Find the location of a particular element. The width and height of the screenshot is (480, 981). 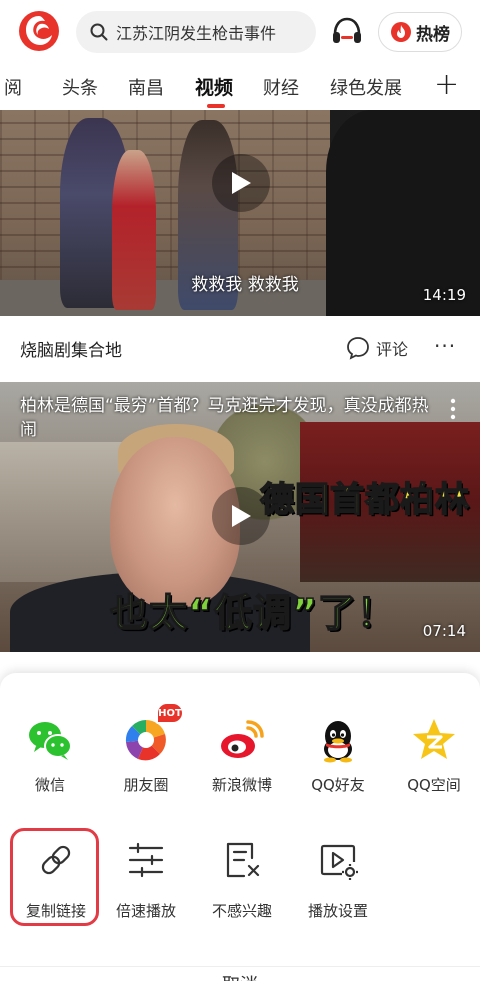

more-vertical-icon is located at coordinates (453, 409).